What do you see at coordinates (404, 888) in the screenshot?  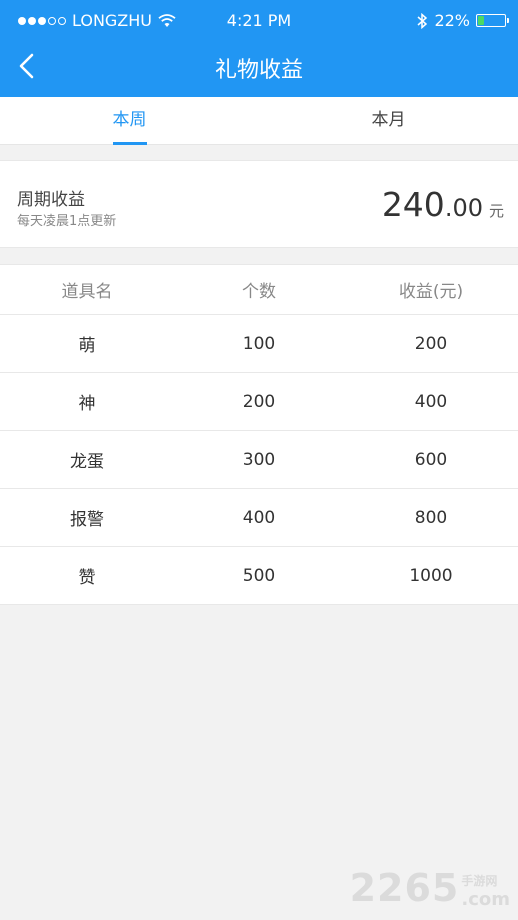 I see `watermark-number: 2265` at bounding box center [404, 888].